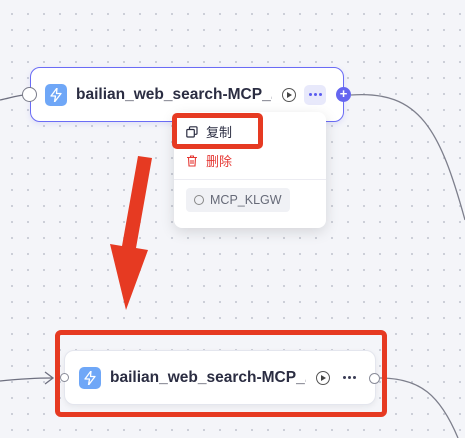 The width and height of the screenshot is (465, 438). What do you see at coordinates (407, 157) in the screenshot?
I see `edge-outgoing-top` at bounding box center [407, 157].